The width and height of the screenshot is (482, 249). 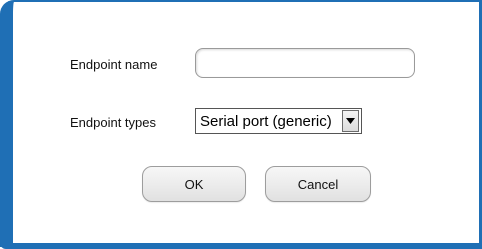 I want to click on dialog-frame-bottom, so click(x=241, y=246).